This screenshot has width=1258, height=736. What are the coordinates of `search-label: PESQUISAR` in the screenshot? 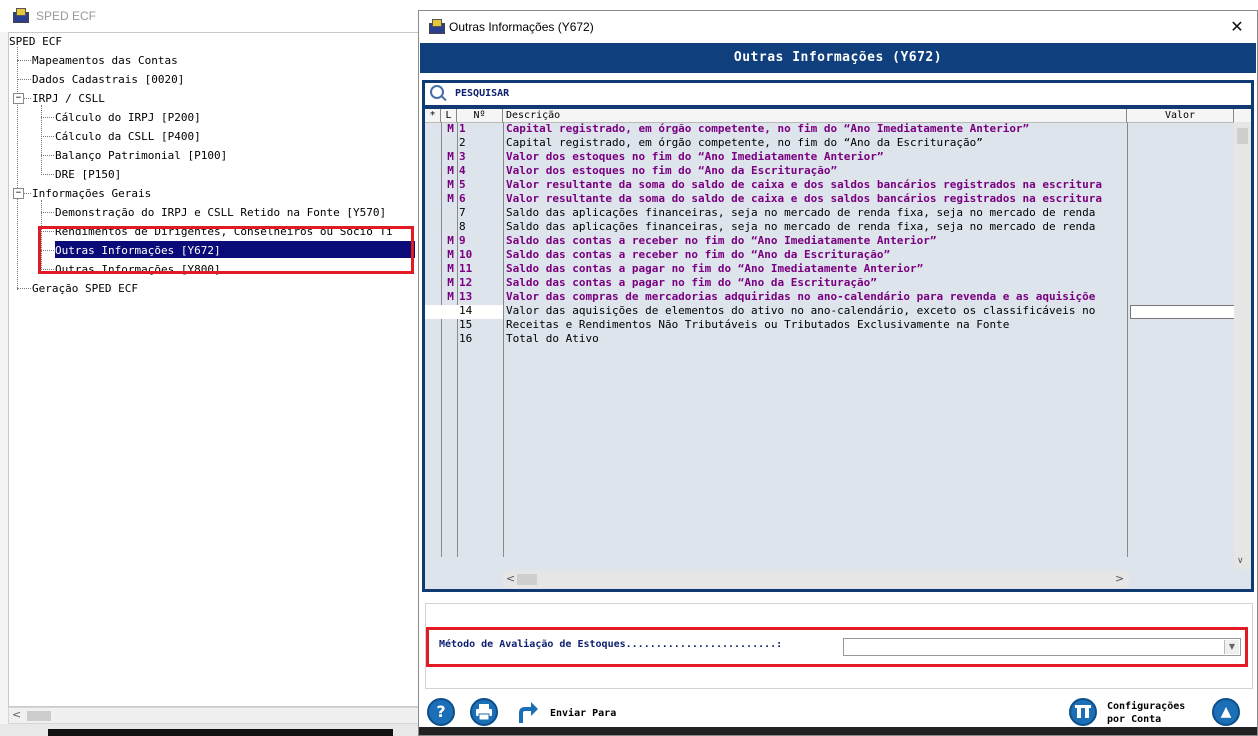 It's located at (482, 93).